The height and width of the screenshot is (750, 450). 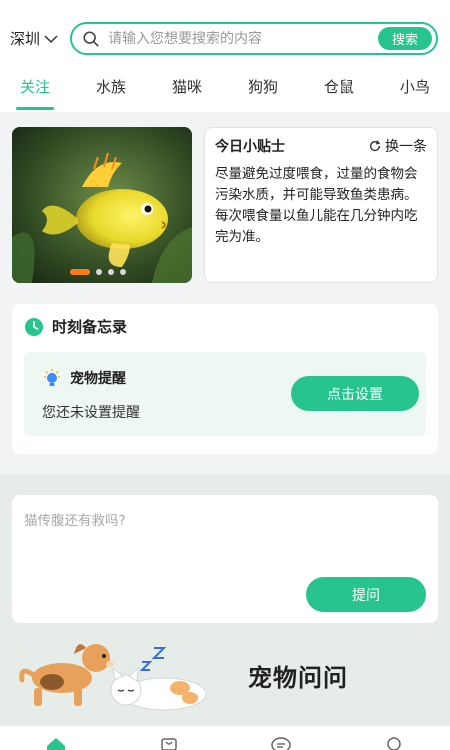 I want to click on message-icon, so click(x=281, y=743).